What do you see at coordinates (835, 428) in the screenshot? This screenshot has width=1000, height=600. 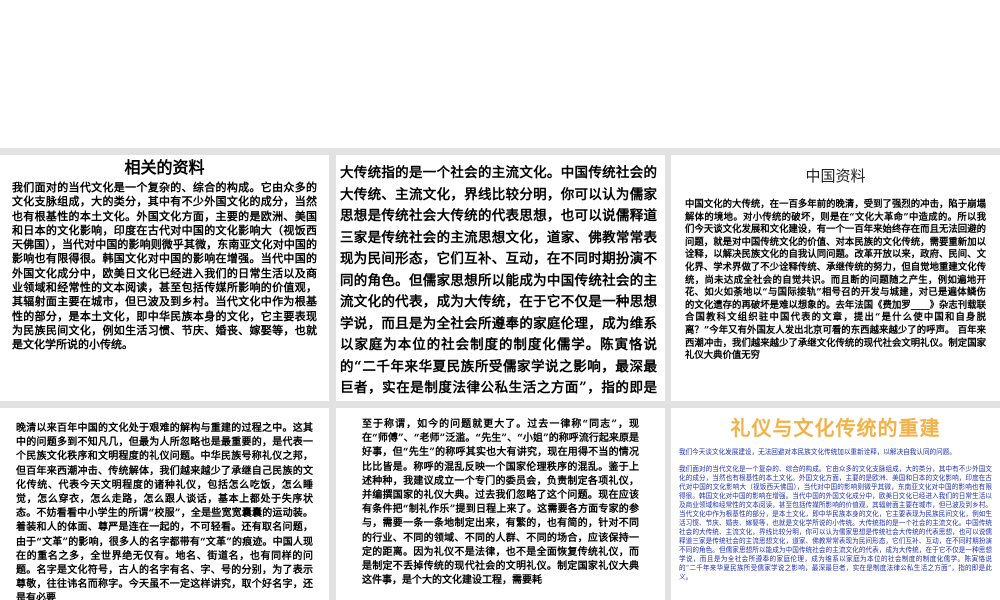 I see `slide-title: 礼仪与文化传统的重建` at bounding box center [835, 428].